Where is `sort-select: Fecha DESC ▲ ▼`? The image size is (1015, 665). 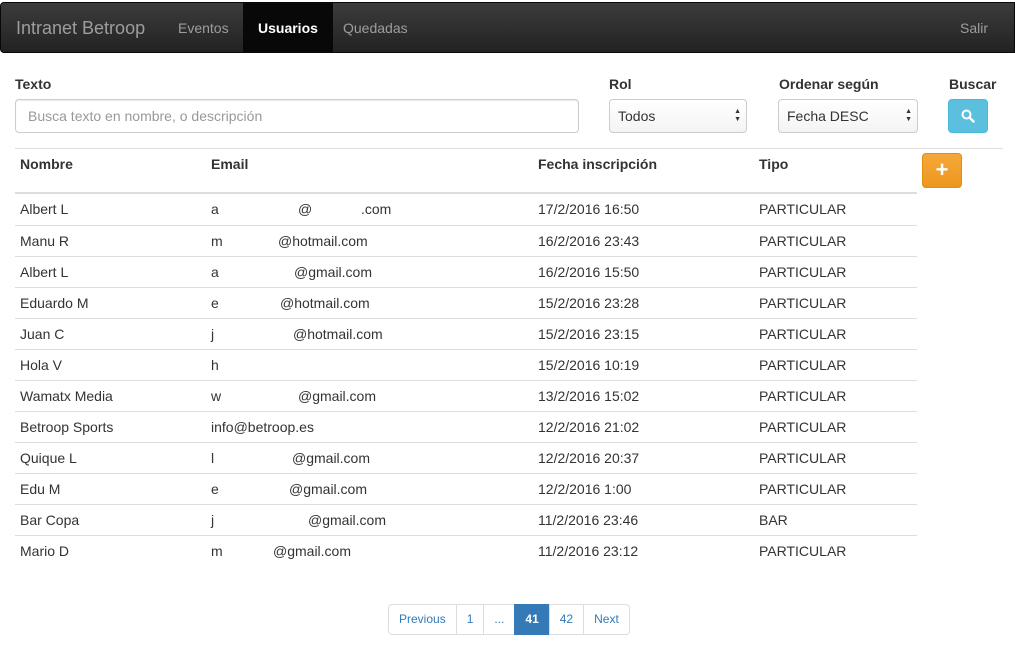
sort-select: Fecha DESC ▲ ▼ is located at coordinates (848, 116).